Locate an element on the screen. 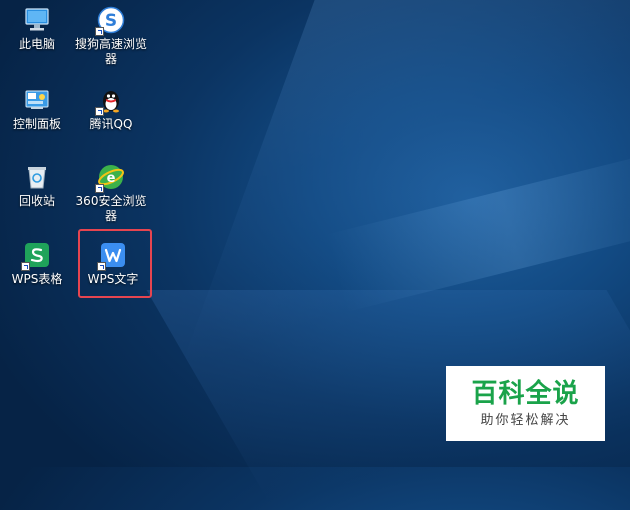  recycle-bin-icon is located at coordinates (37, 177).